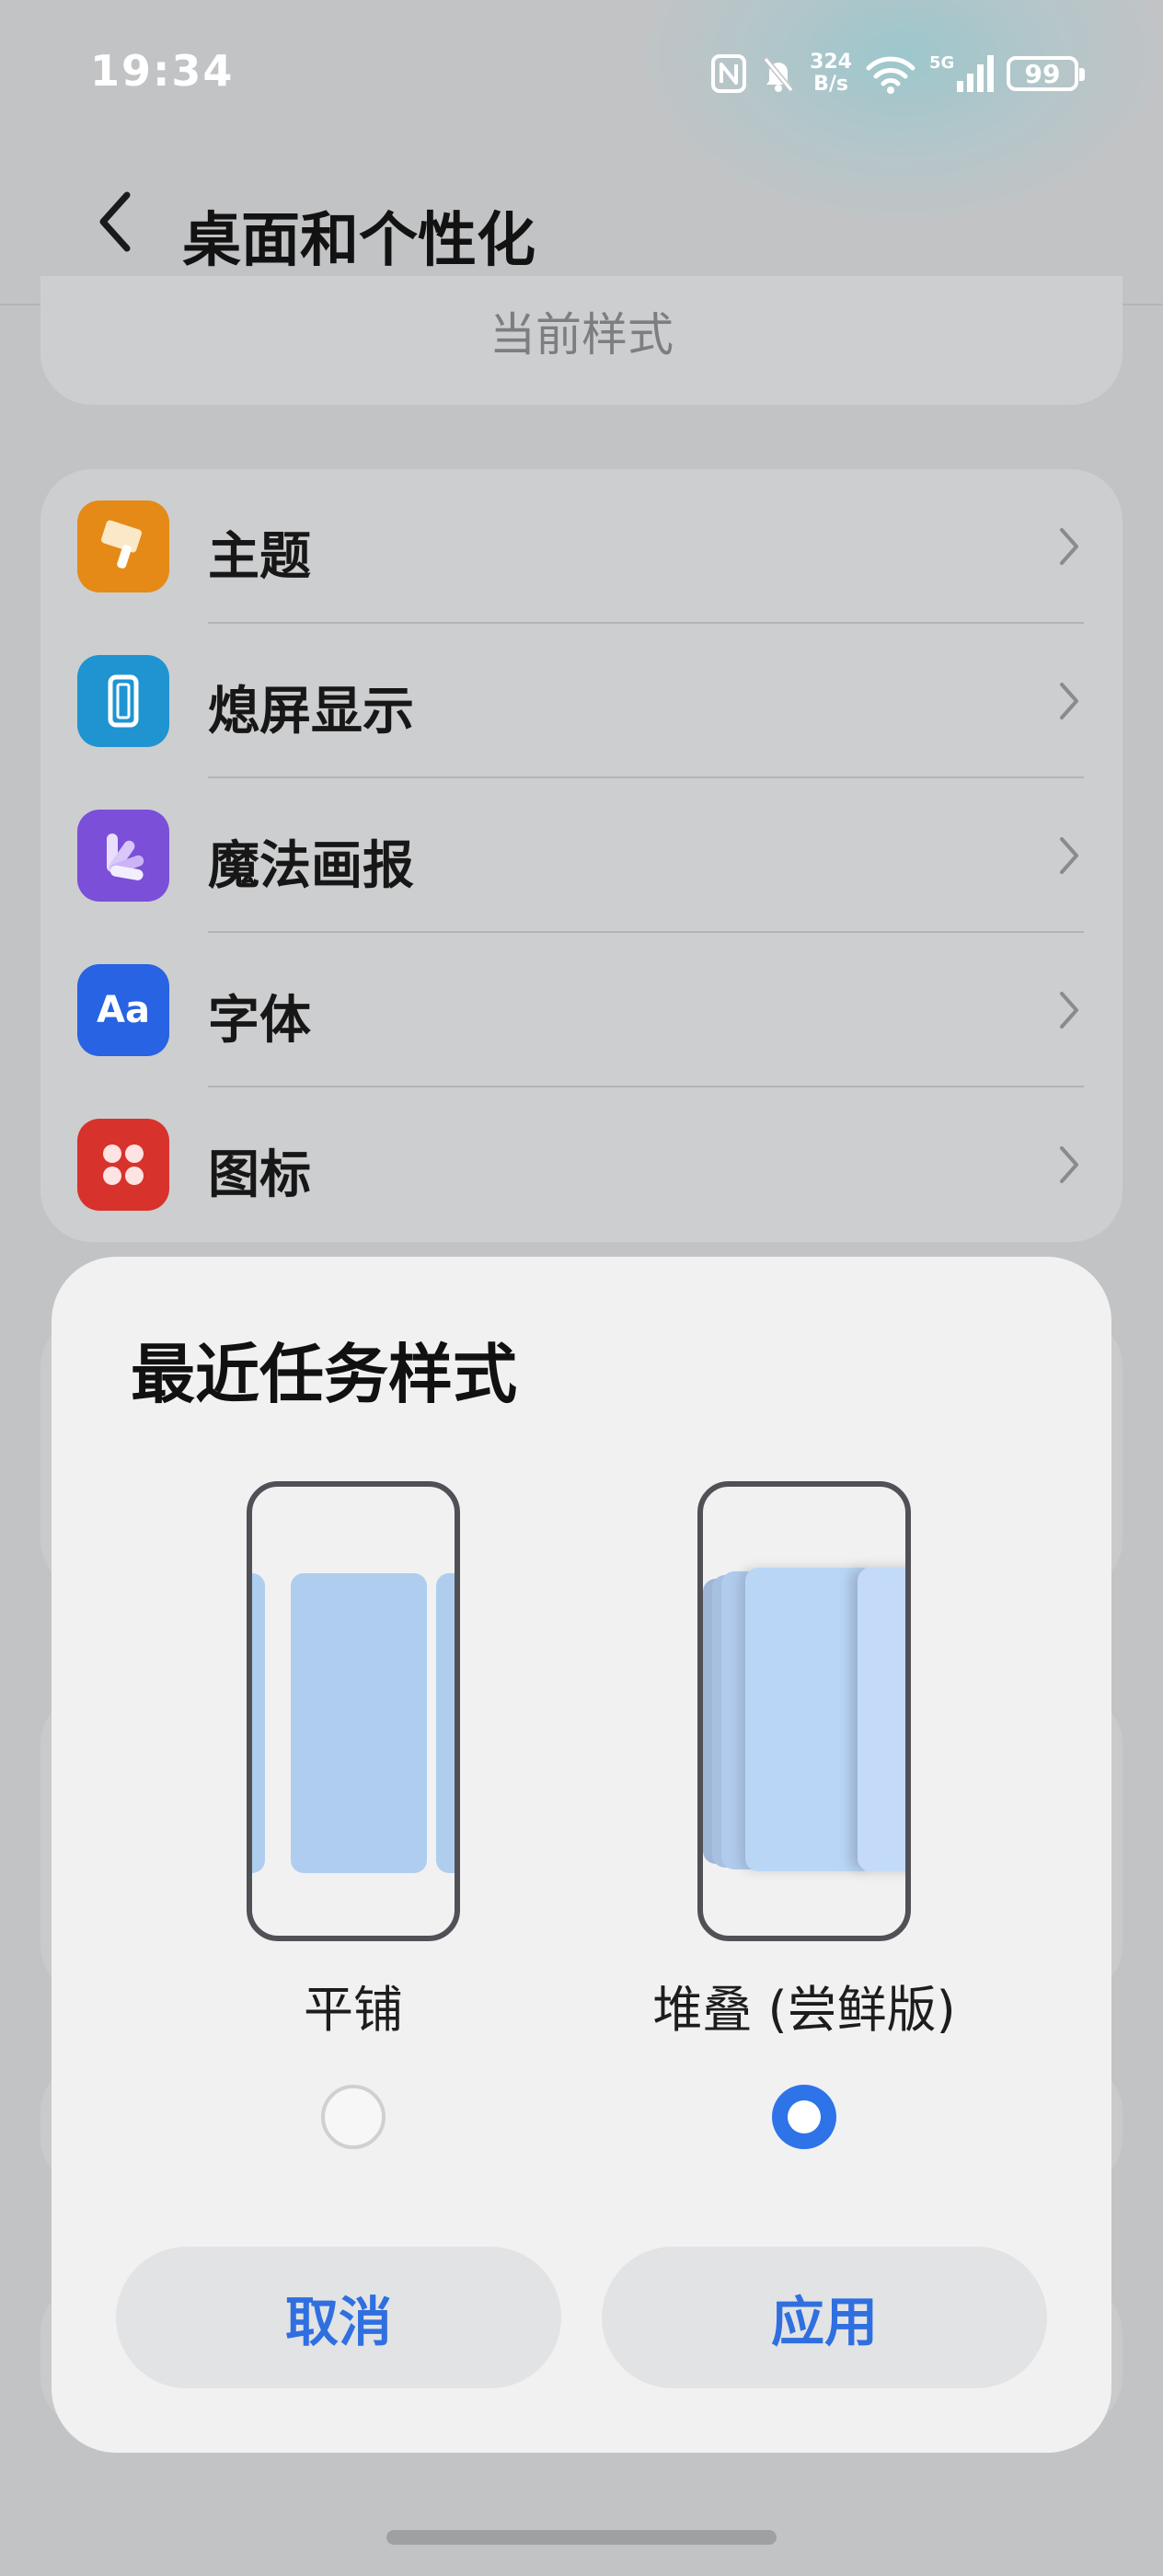  I want to click on fan-petals-icon, so click(123, 856).